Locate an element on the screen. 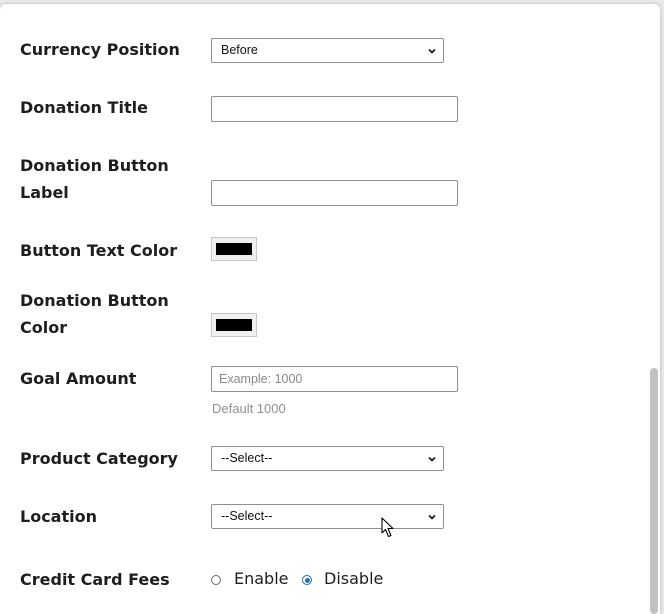 This screenshot has width=664, height=614. location-value: --Select-- is located at coordinates (247, 516).